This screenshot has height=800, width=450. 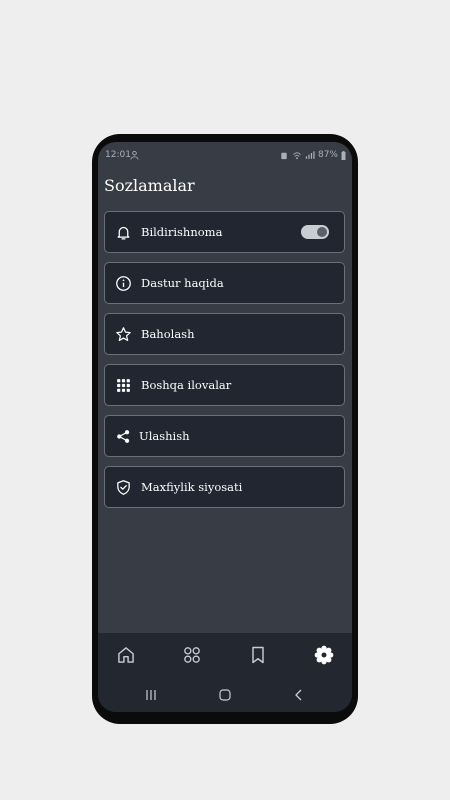 What do you see at coordinates (299, 695) in the screenshot?
I see `back-icon` at bounding box center [299, 695].